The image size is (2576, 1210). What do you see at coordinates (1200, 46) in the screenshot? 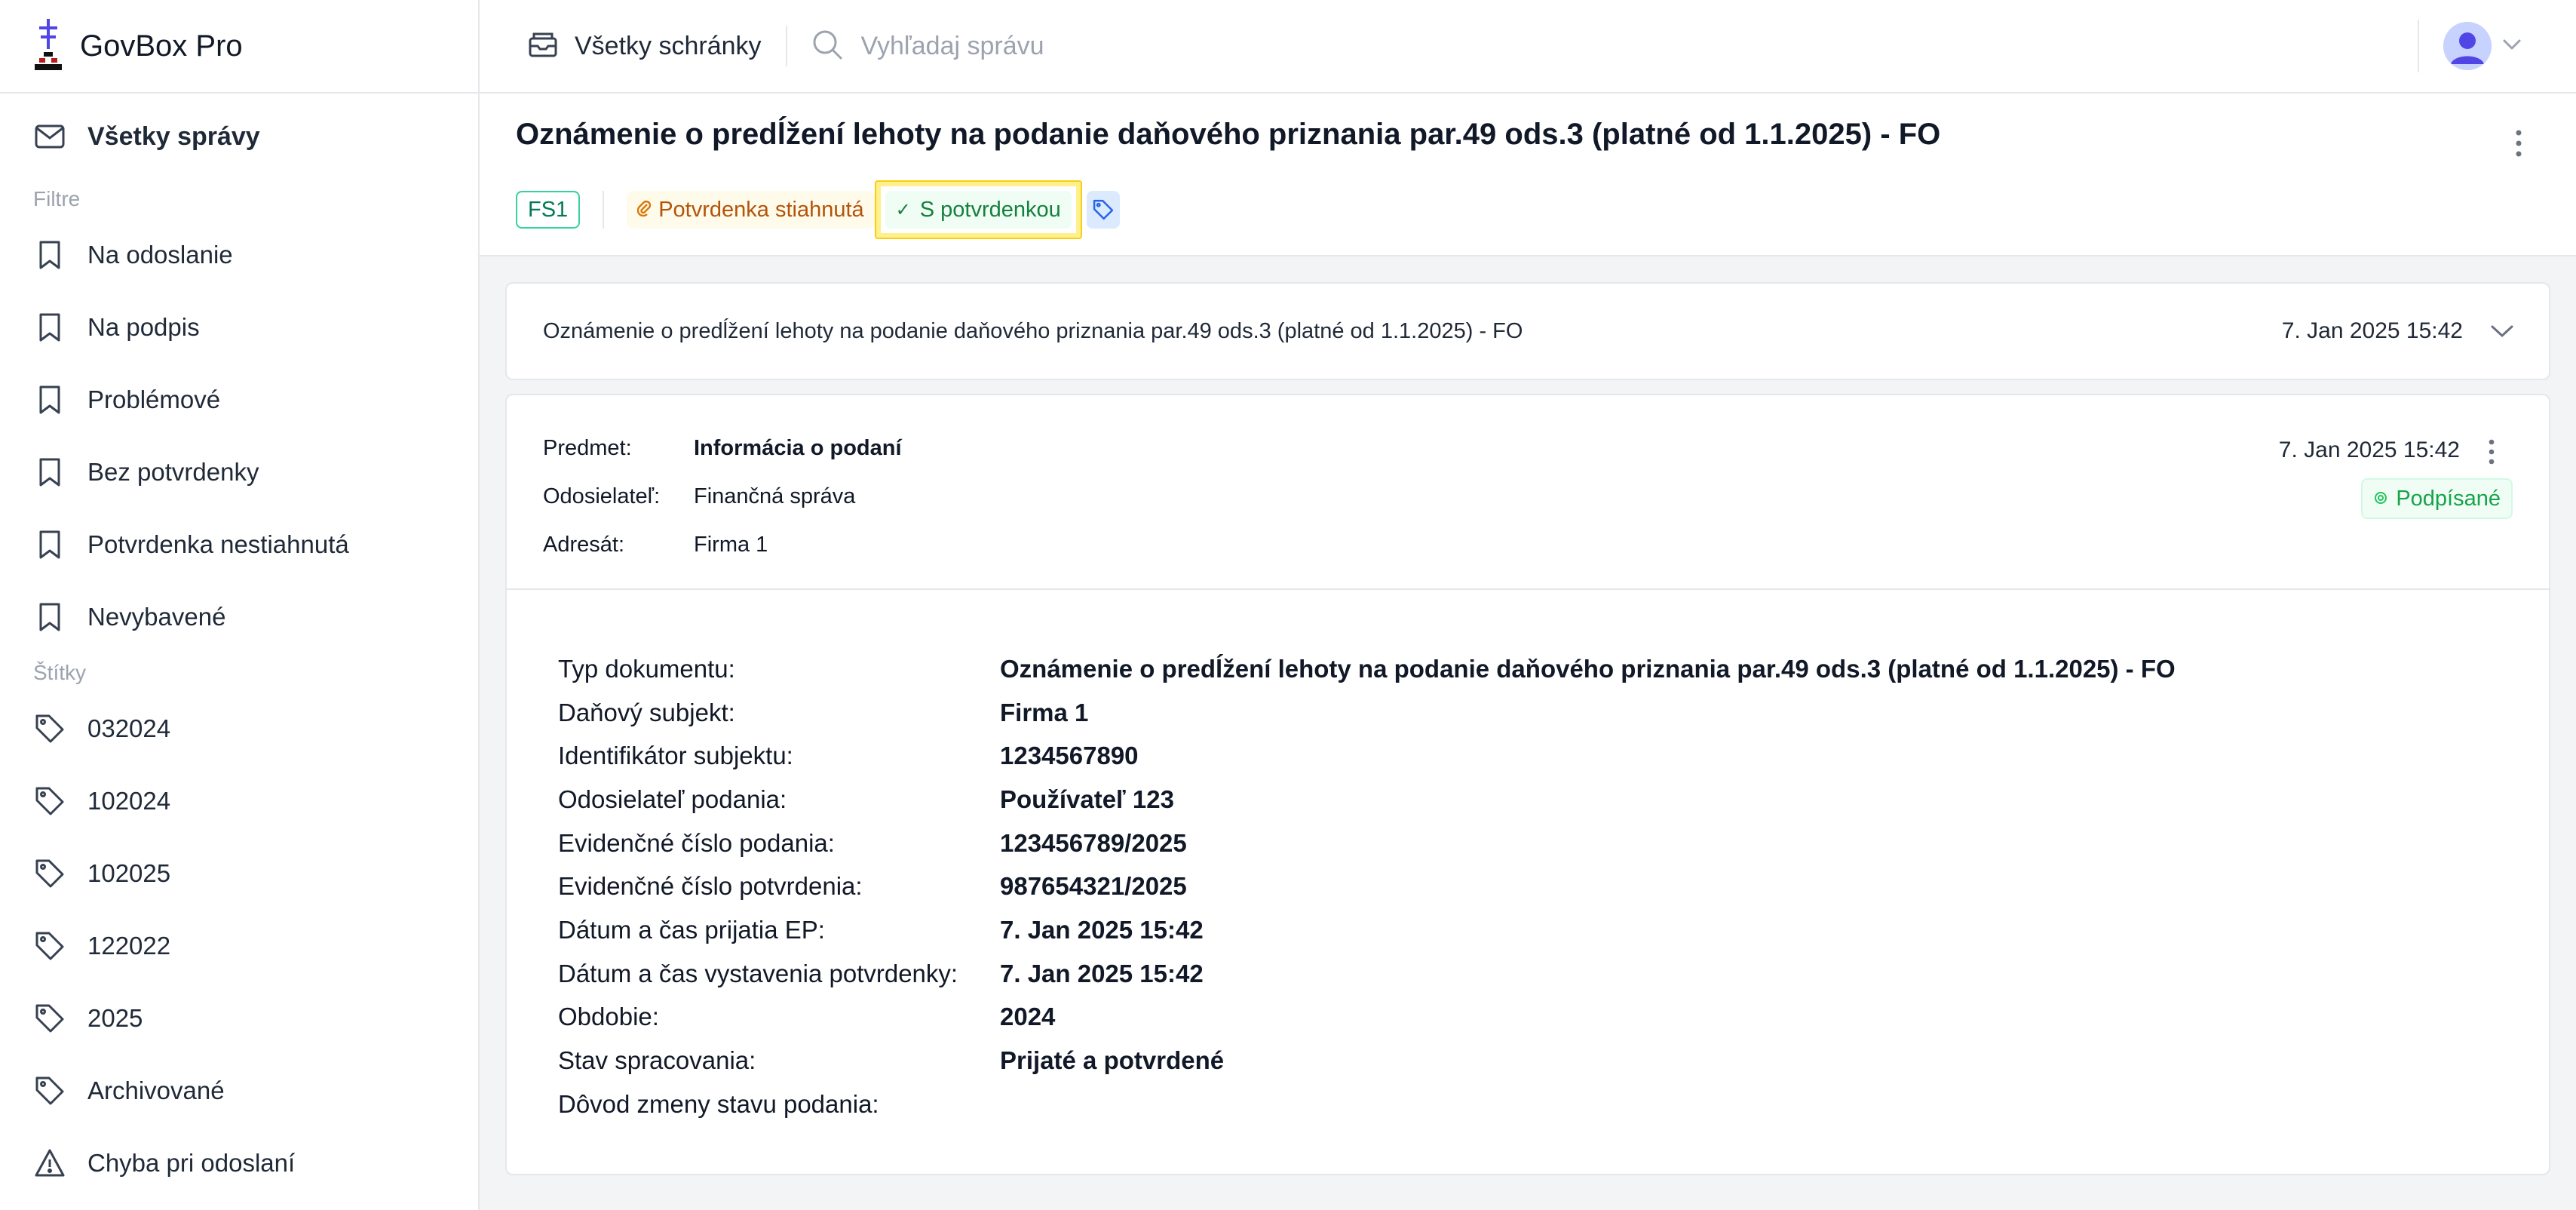
I see `search-input` at bounding box center [1200, 46].